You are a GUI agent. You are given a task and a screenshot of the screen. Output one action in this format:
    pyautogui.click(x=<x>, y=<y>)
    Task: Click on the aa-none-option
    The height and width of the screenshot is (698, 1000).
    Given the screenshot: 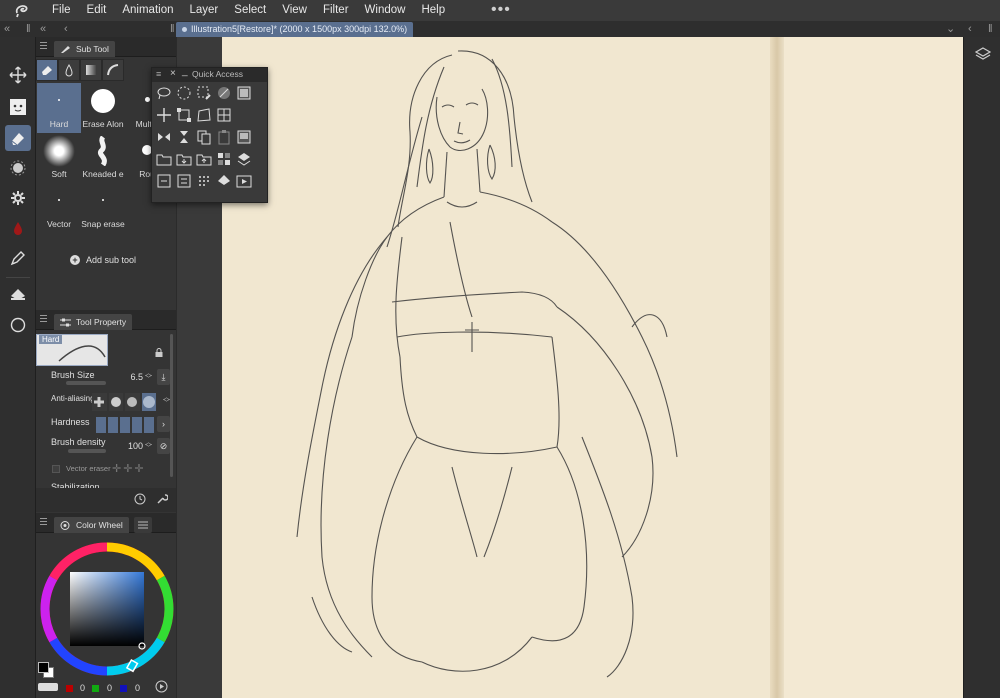 What is the action you would take?
    pyautogui.click(x=99, y=402)
    